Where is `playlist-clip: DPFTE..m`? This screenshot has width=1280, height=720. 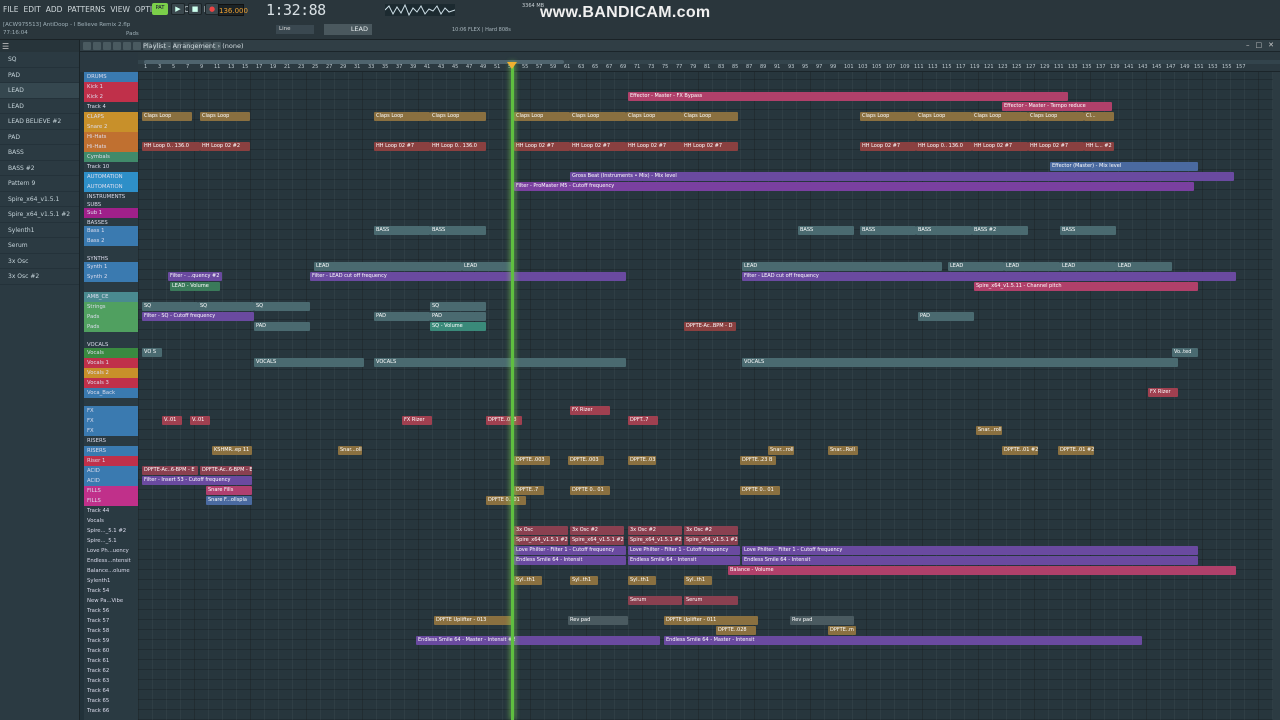 playlist-clip: DPFTE..m is located at coordinates (842, 630).